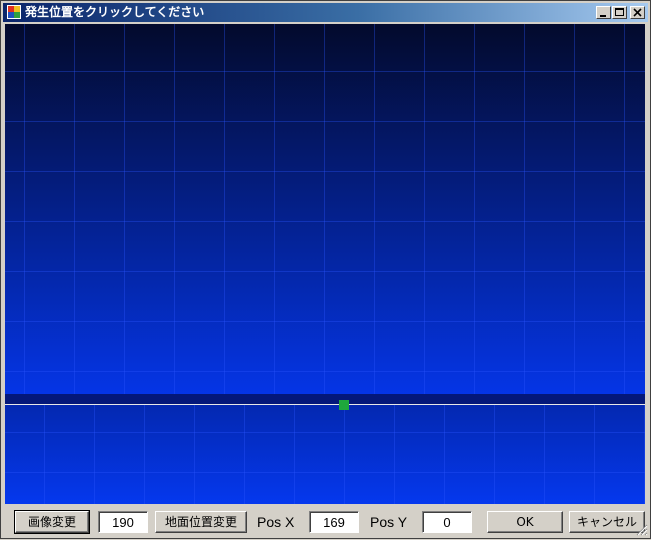  What do you see at coordinates (276, 522) in the screenshot?
I see `pos-x-label: Pos X` at bounding box center [276, 522].